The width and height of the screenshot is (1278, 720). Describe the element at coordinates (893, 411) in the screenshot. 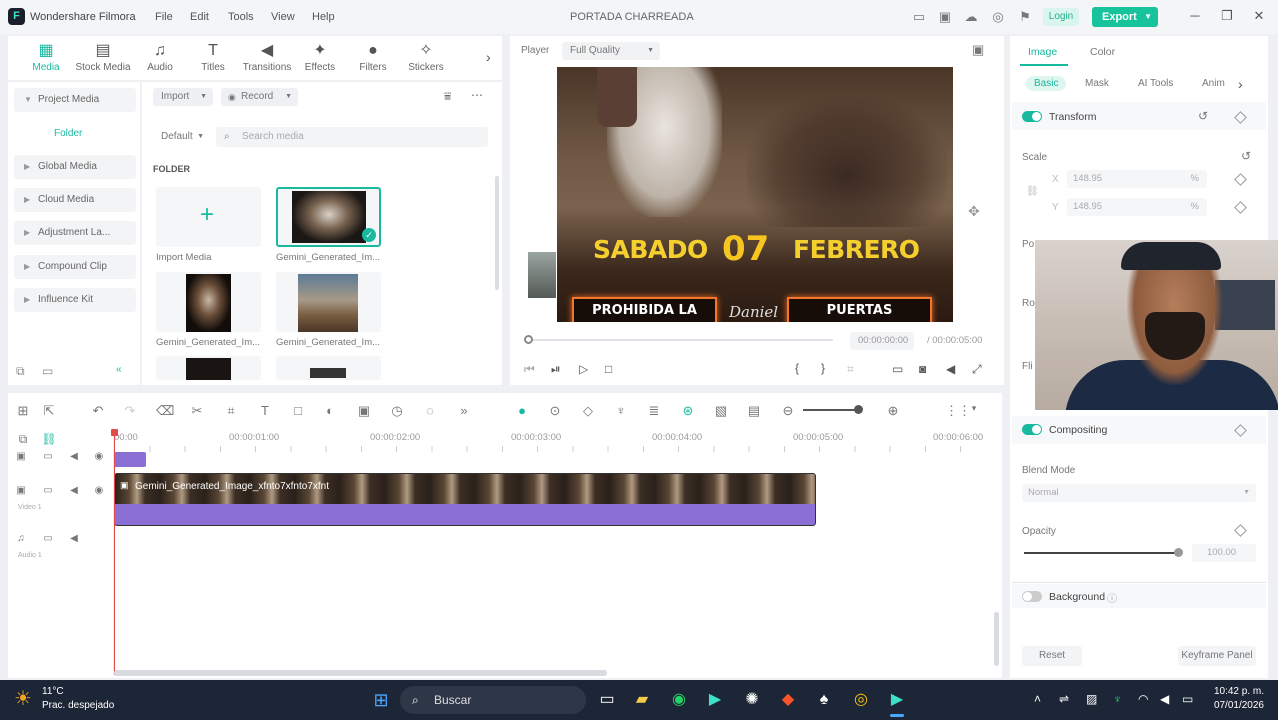

I see `zoom-in-icon: ⊕` at that location.